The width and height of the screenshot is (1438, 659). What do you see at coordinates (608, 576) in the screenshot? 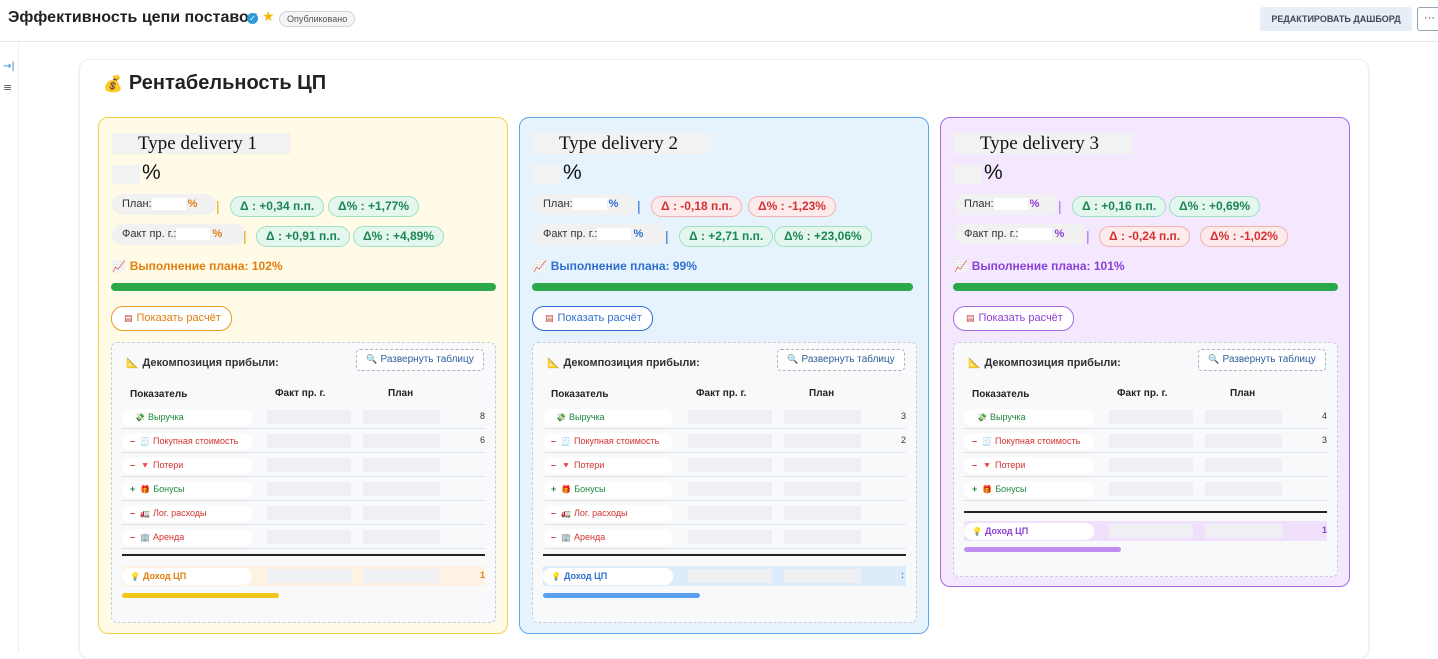
I see `total-label: 💡 Доход ЦП` at bounding box center [608, 576].